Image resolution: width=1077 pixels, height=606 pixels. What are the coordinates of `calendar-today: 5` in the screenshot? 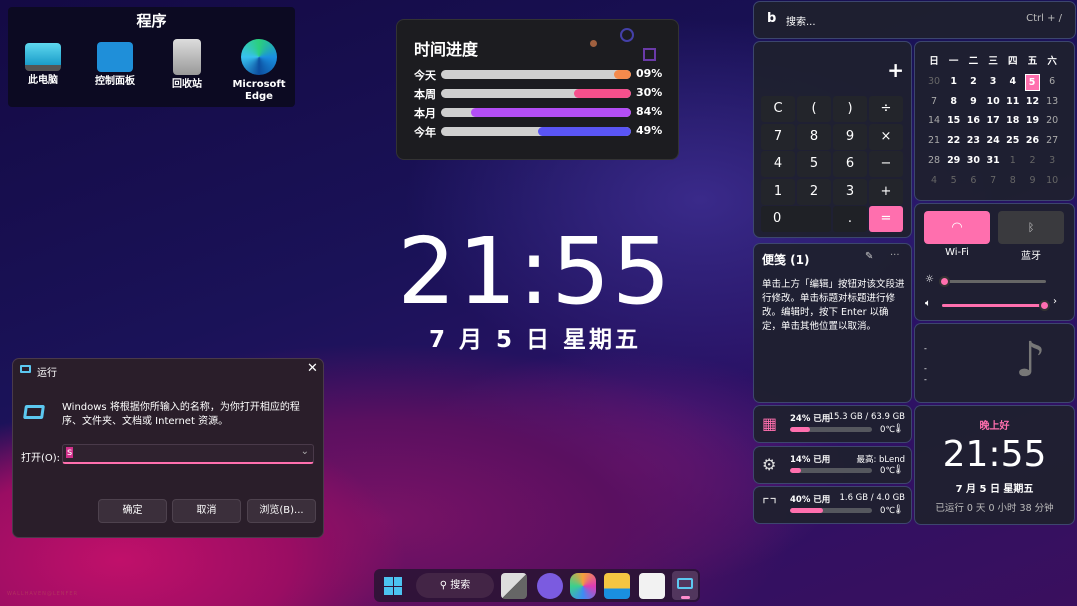 It's located at (1032, 82).